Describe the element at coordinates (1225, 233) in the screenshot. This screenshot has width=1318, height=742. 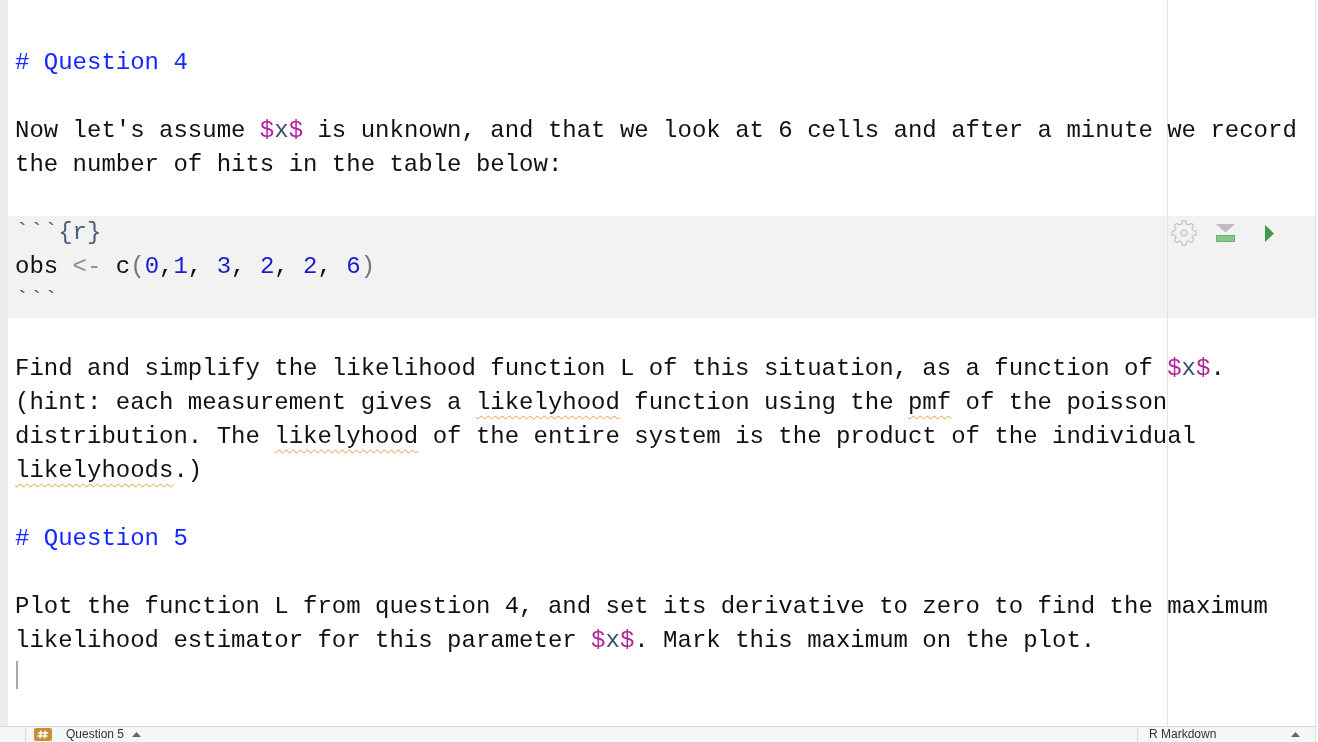
I see `down-triangle-bar-icon` at that location.